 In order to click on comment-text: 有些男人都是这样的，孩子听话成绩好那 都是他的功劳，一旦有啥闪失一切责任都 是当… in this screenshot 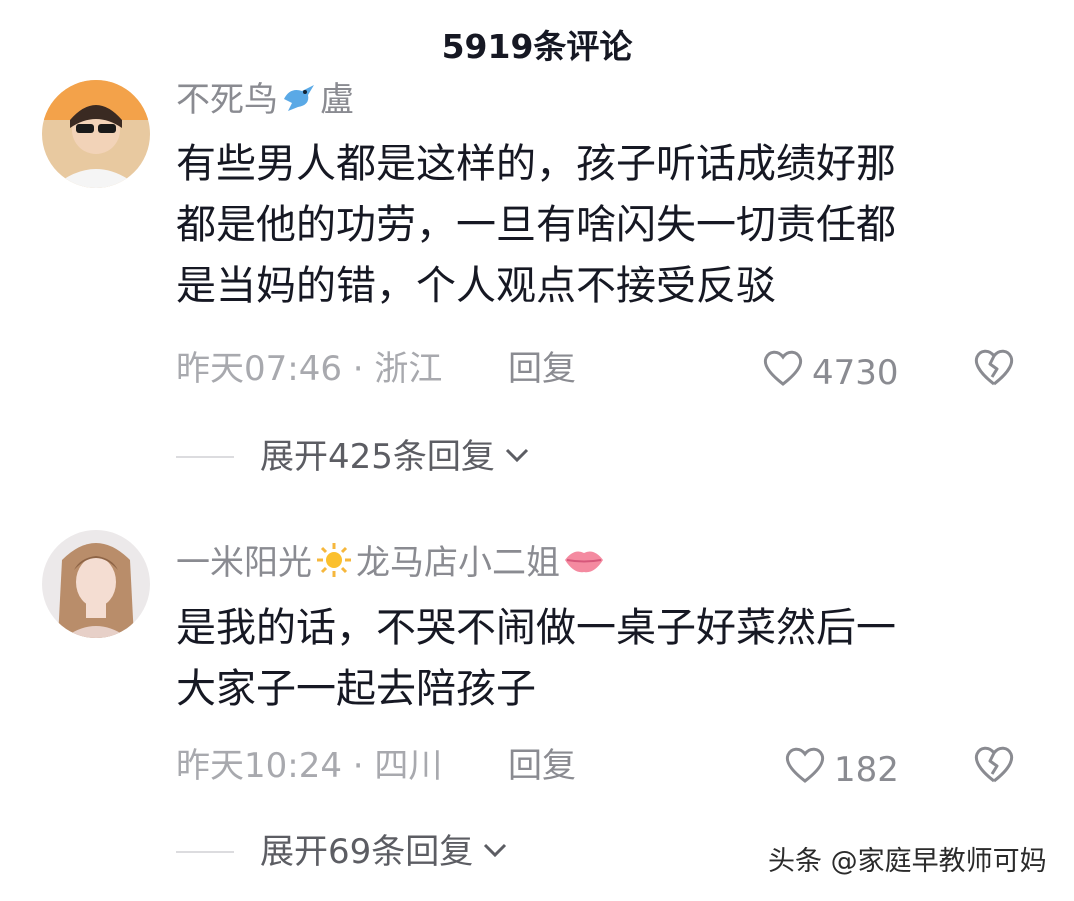, I will do `click(536, 225)`.